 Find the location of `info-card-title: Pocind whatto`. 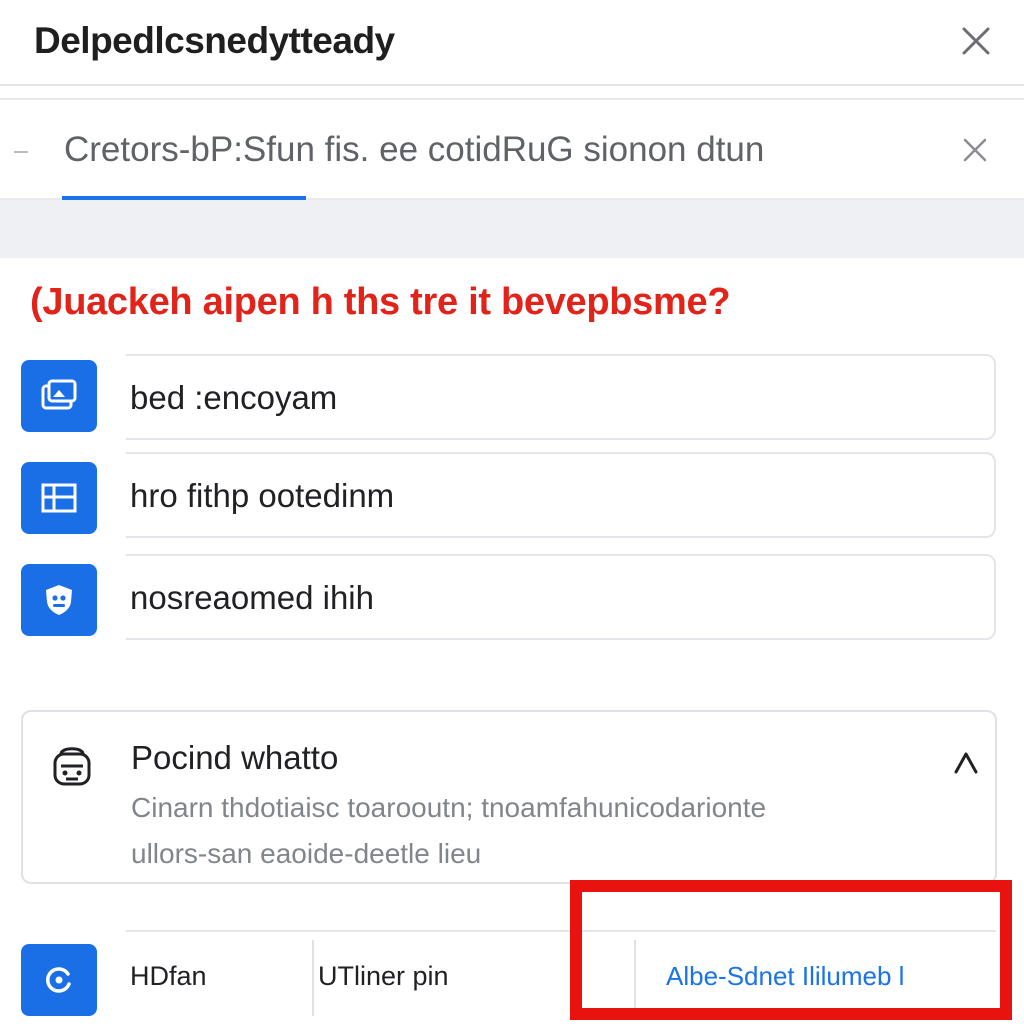

info-card-title: Pocind whatto is located at coordinates (235, 757).